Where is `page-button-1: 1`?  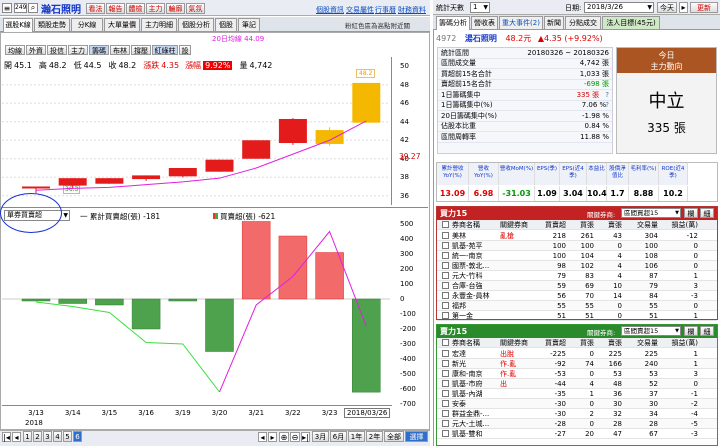 page-button-1: 1 is located at coordinates (27, 436).